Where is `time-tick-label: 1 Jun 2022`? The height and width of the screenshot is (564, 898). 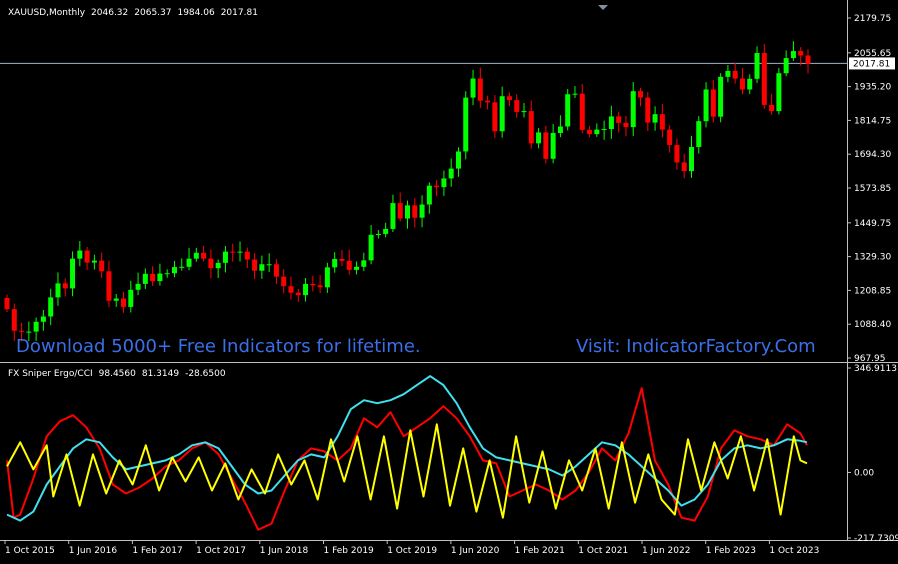 time-tick-label: 1 Jun 2022 is located at coordinates (666, 551).